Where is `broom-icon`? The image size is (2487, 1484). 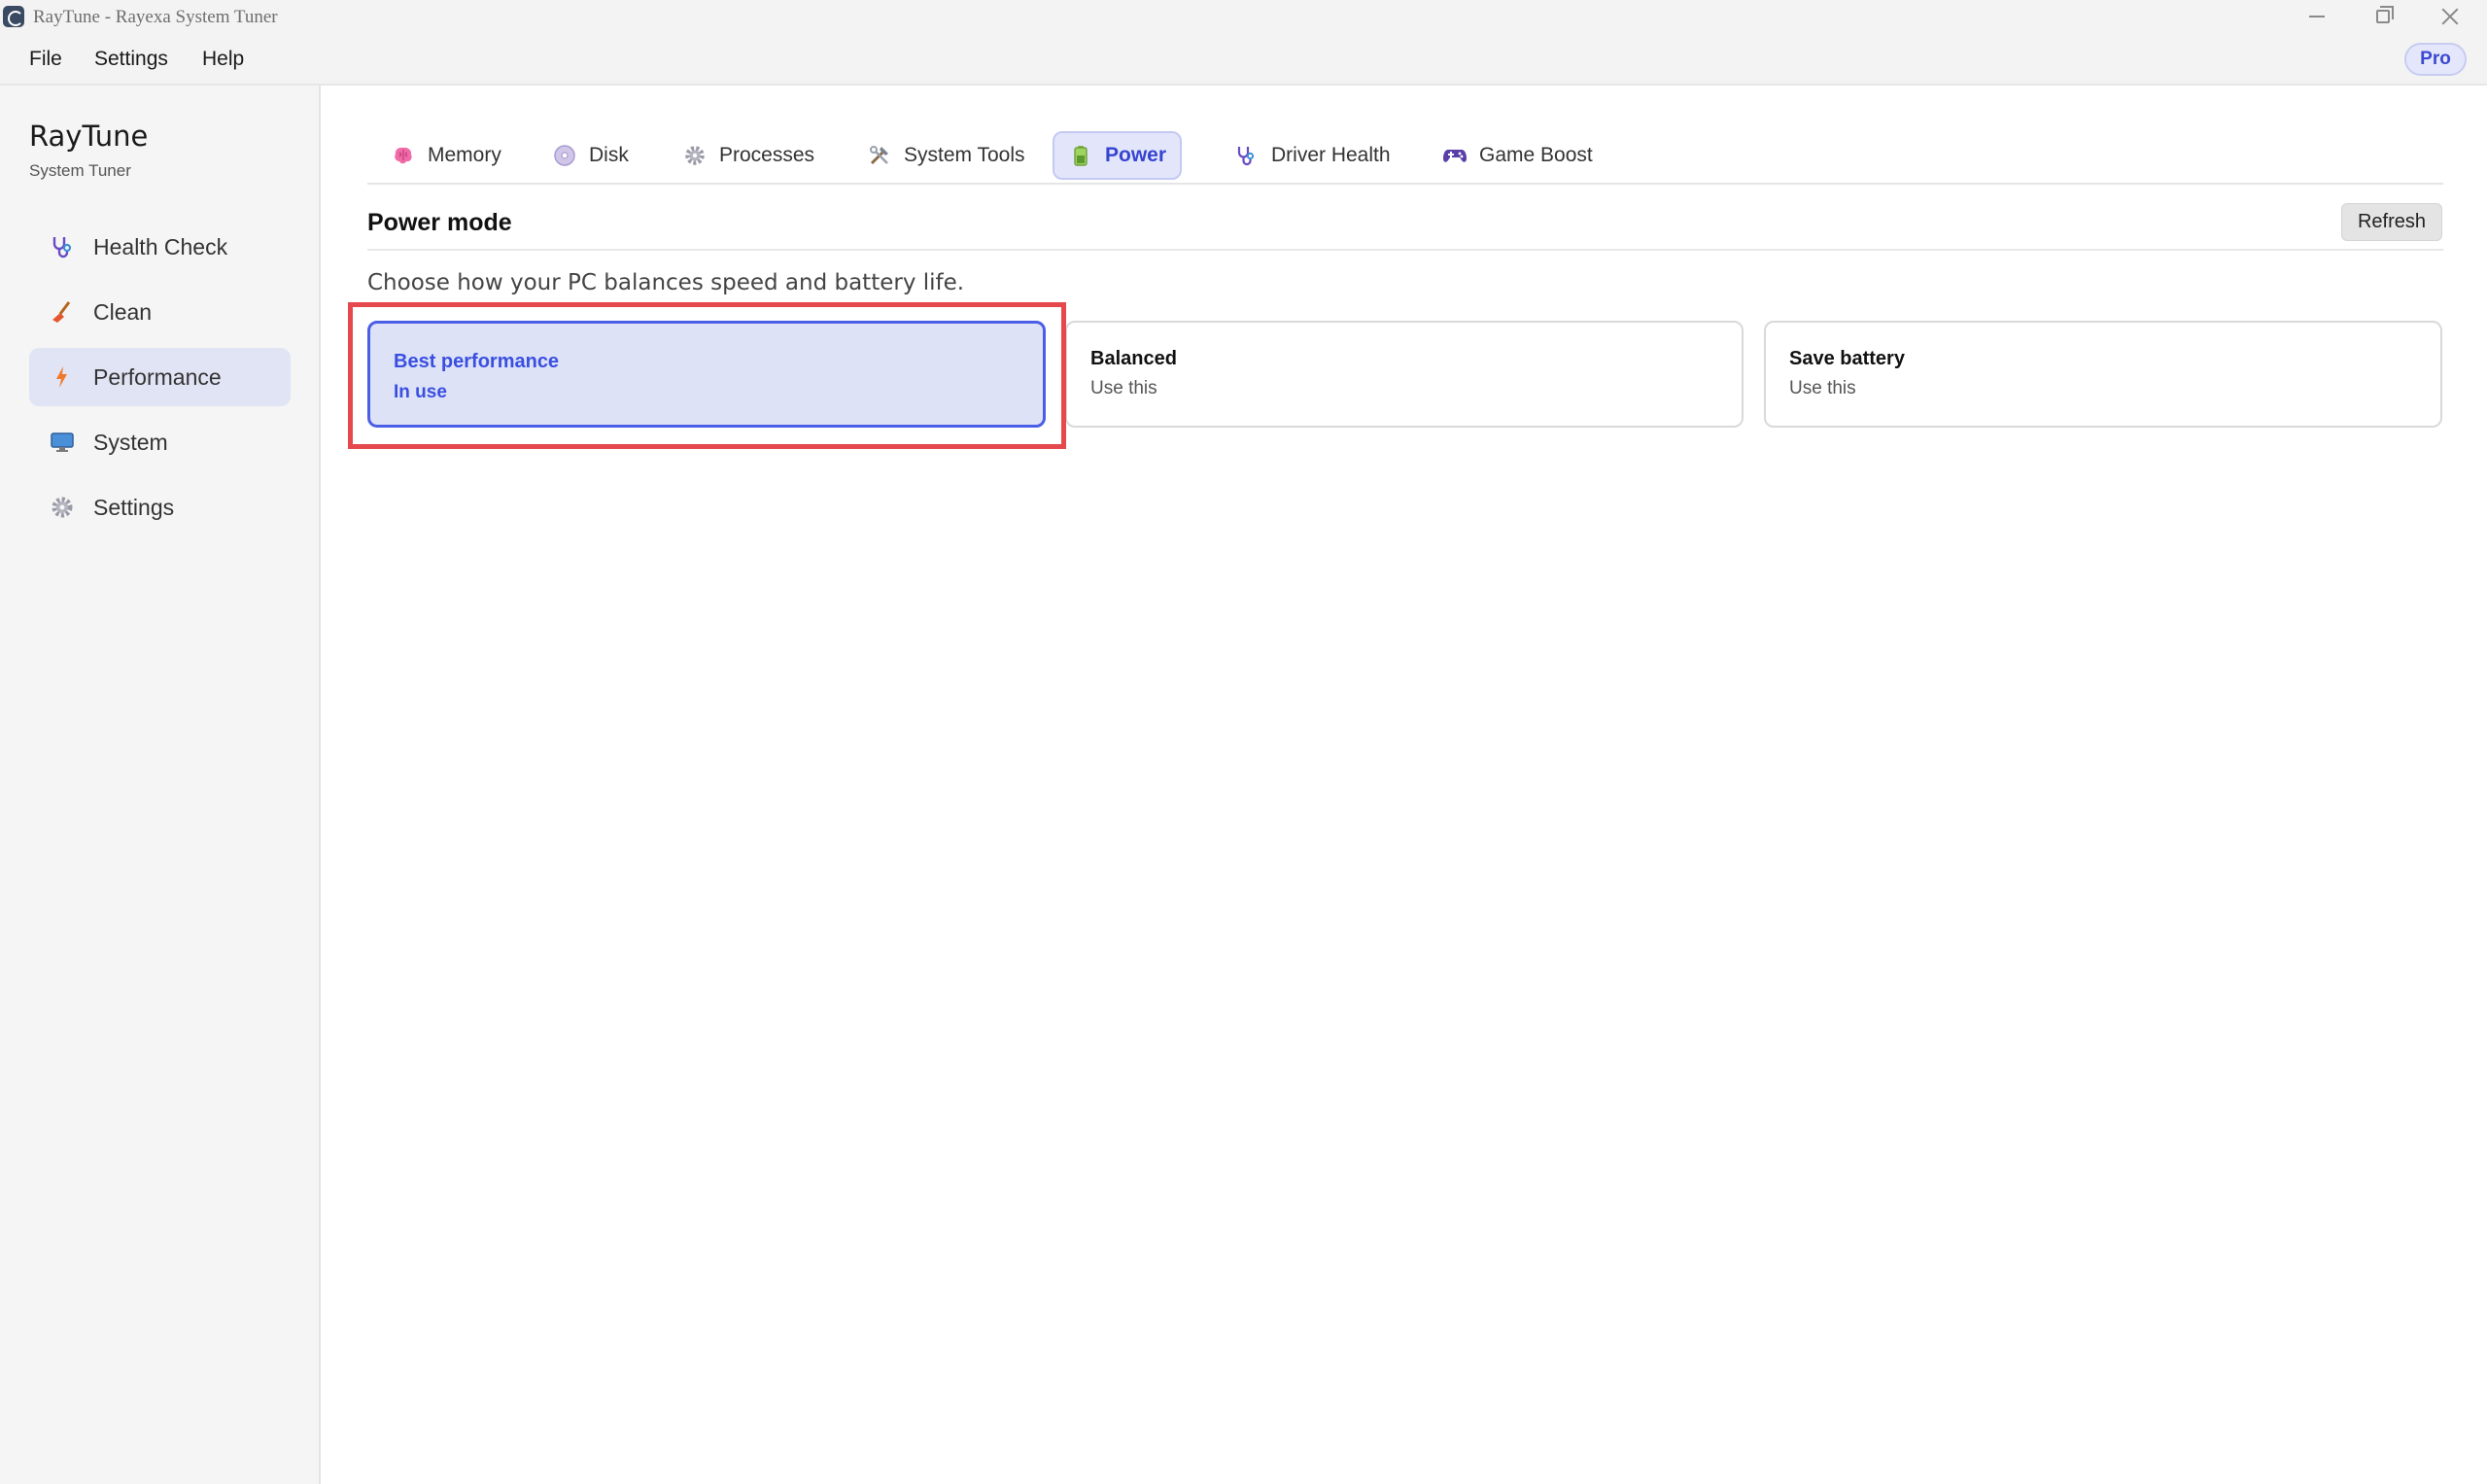 broom-icon is located at coordinates (63, 312).